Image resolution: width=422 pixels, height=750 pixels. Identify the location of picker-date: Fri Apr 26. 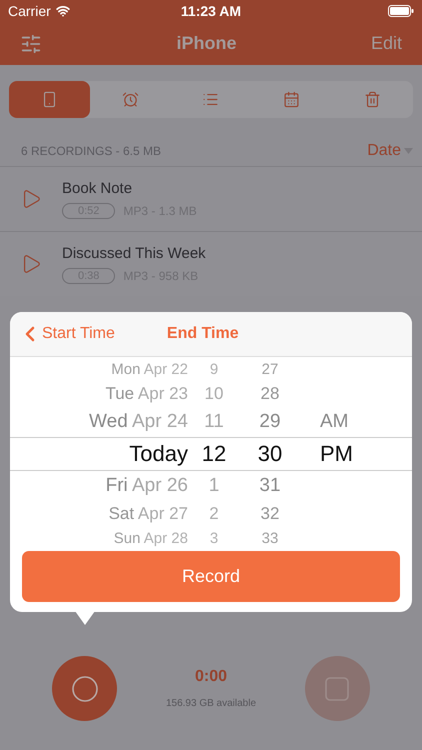
(146, 486).